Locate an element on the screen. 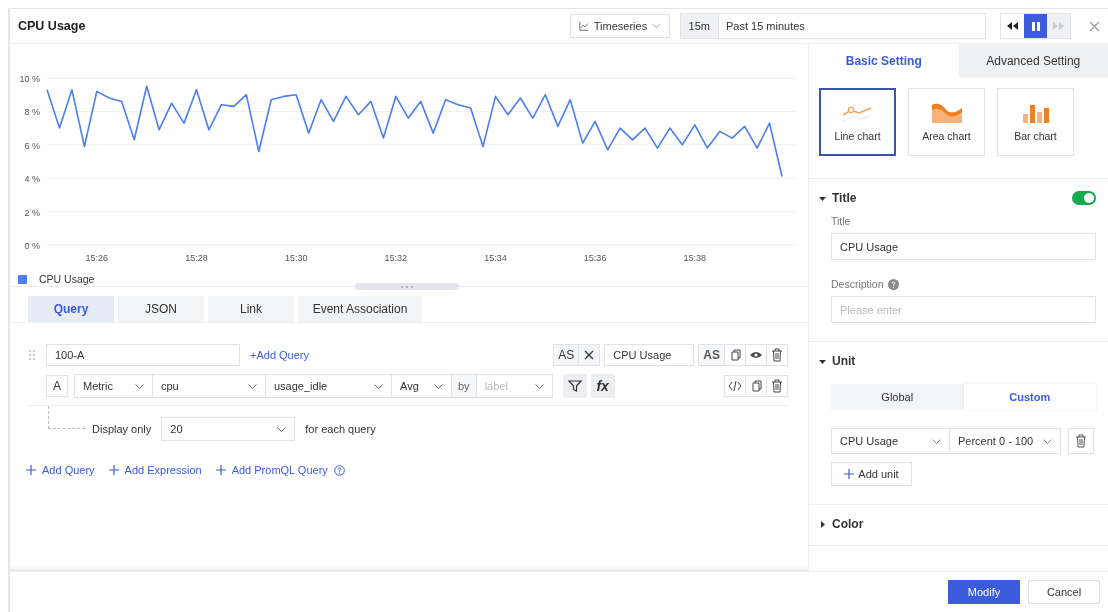 This screenshot has width=1108, height=612. chart-type-option: Bar chart is located at coordinates (1035, 122).